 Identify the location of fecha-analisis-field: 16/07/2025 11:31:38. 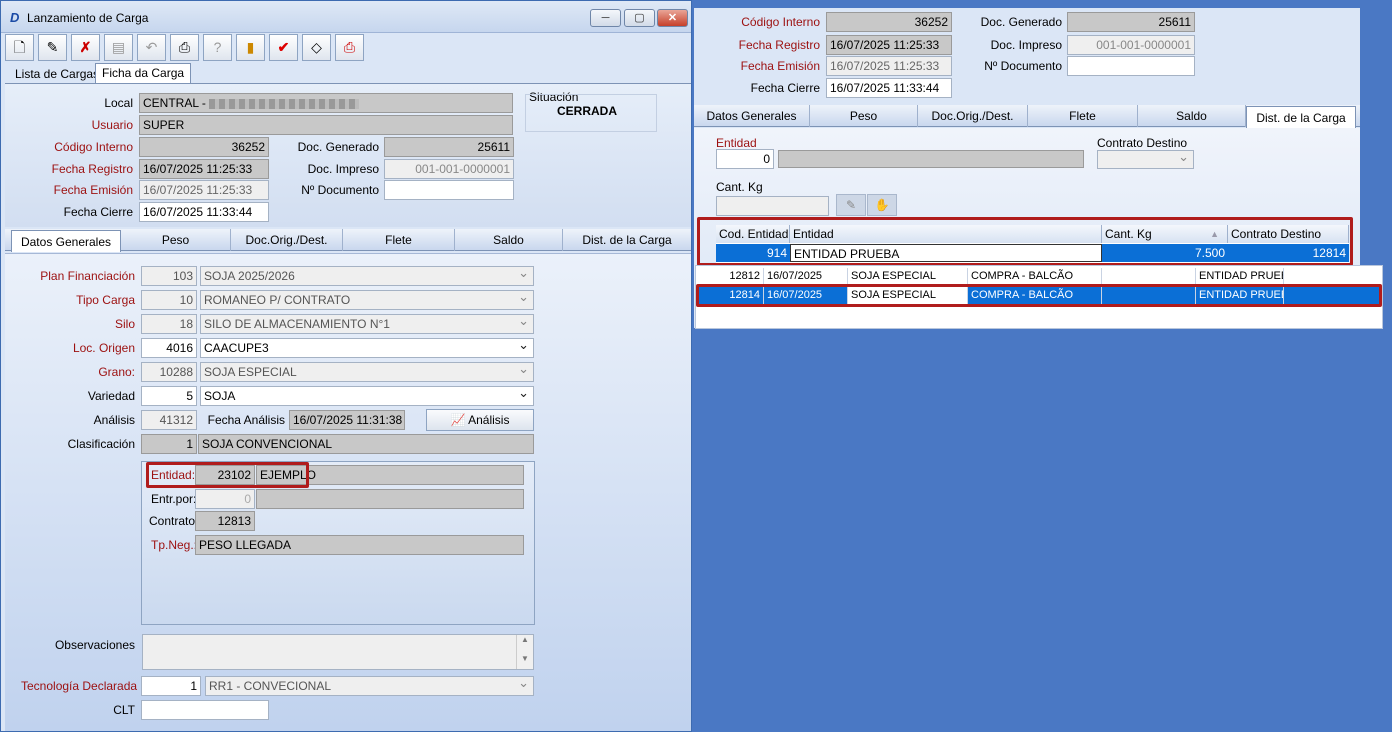
(347, 420).